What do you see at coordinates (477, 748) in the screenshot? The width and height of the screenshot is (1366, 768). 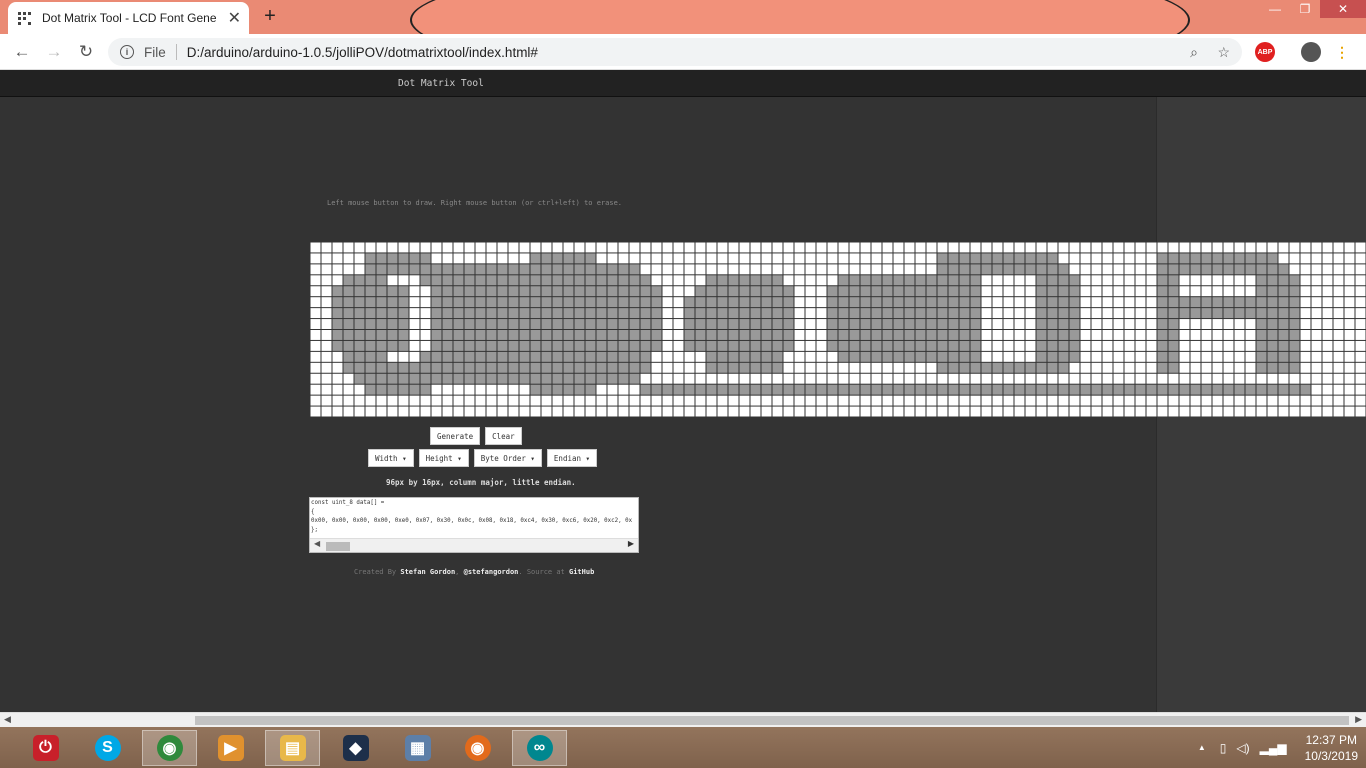 I see `taskbar-firefox: ◉` at bounding box center [477, 748].